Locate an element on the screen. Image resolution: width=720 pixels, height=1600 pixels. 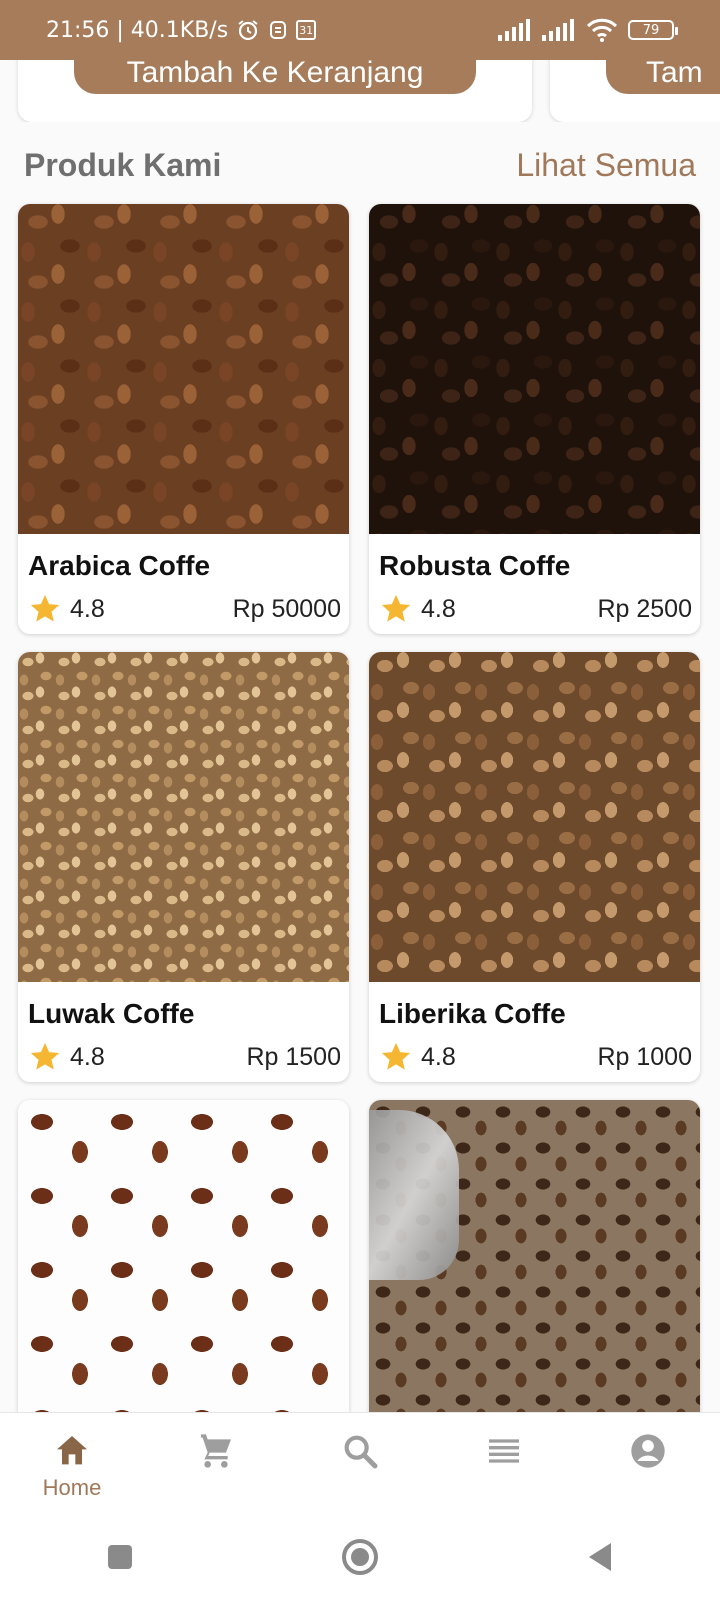
nav-search is located at coordinates (360, 1463).